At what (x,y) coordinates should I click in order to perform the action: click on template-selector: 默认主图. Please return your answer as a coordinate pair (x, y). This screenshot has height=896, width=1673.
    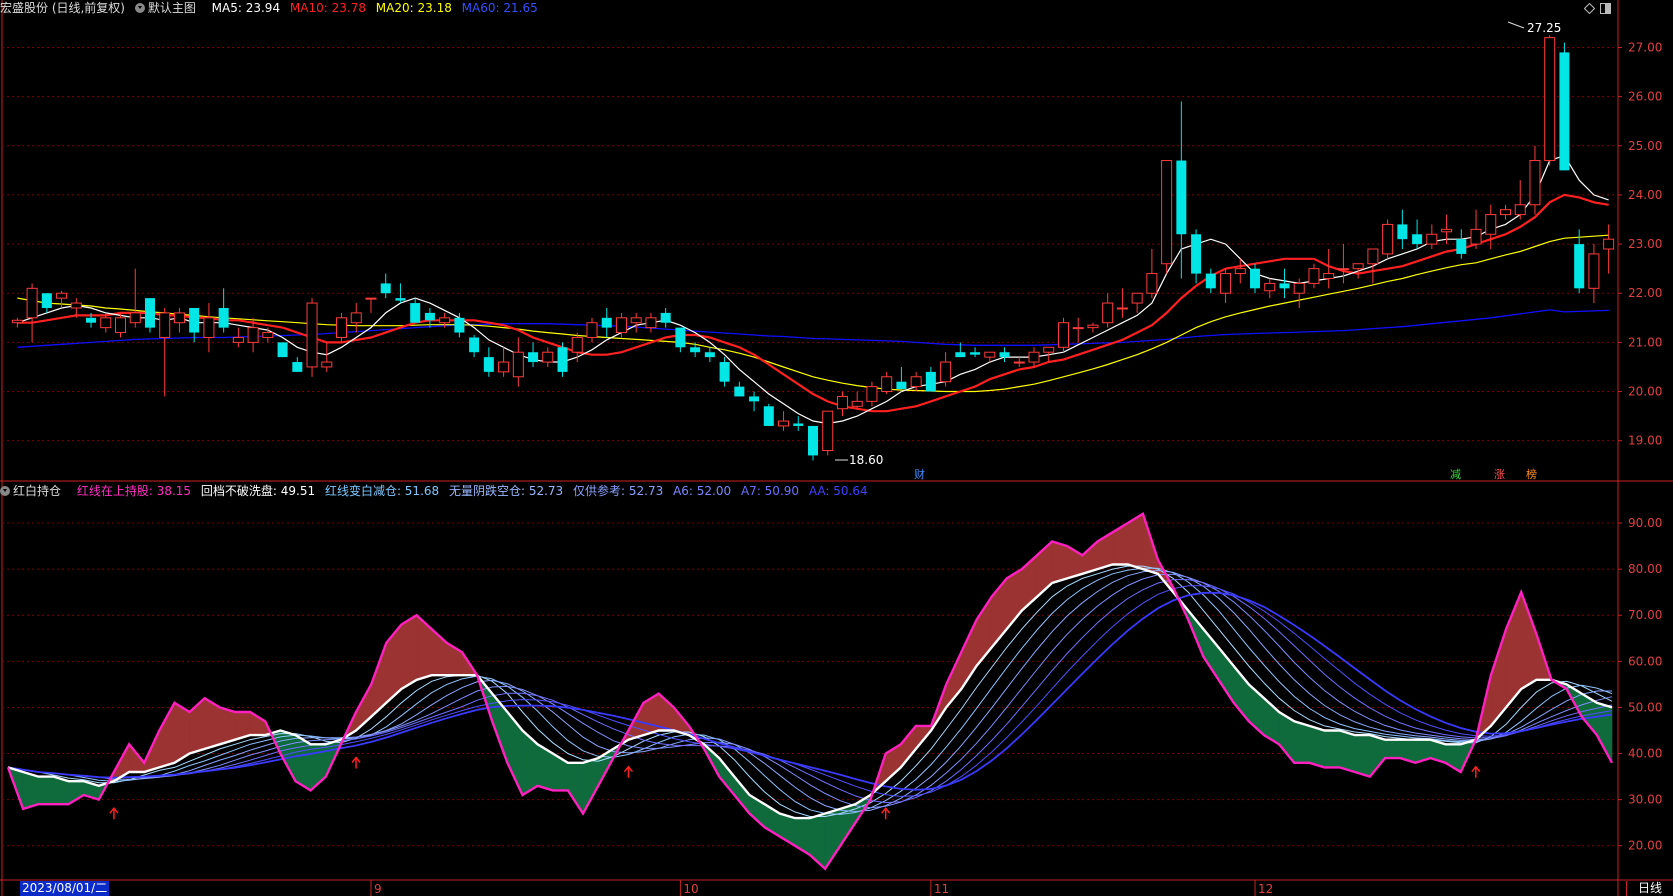
    Looking at the image, I should click on (168, 8).